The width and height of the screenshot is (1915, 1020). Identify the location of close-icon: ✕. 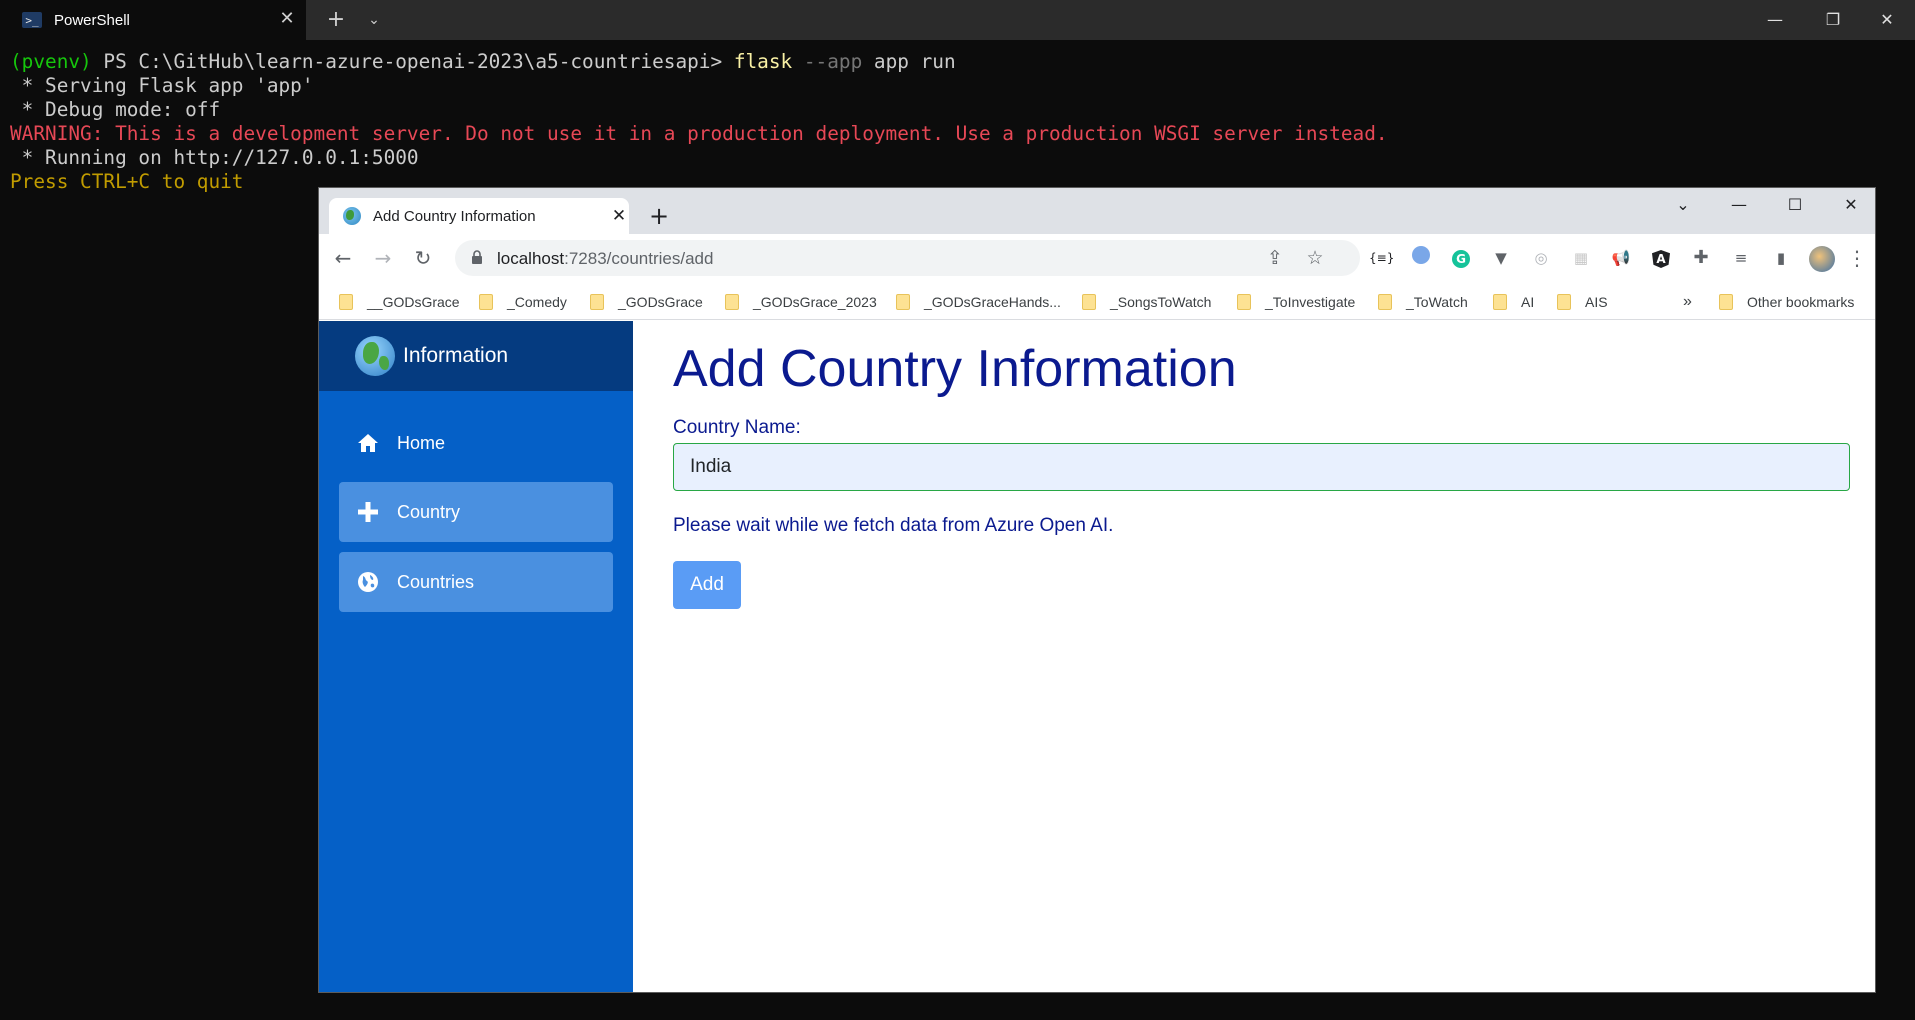
(287, 19).